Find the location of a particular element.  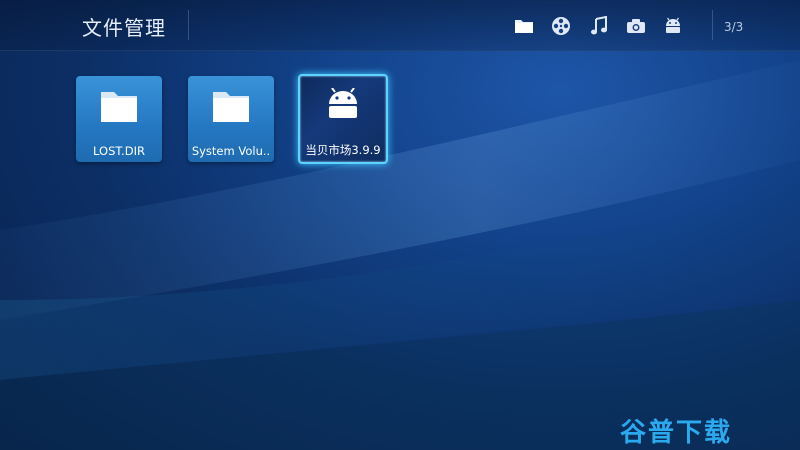

tab-videos is located at coordinates (561, 26).